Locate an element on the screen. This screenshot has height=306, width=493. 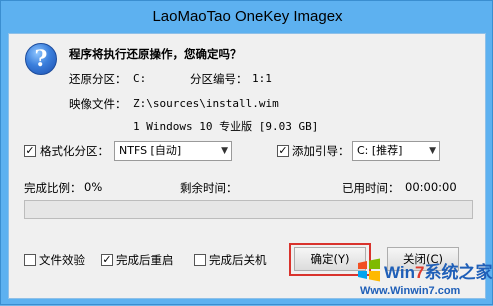
file-verify-label: 文件效验 is located at coordinates (62, 260).